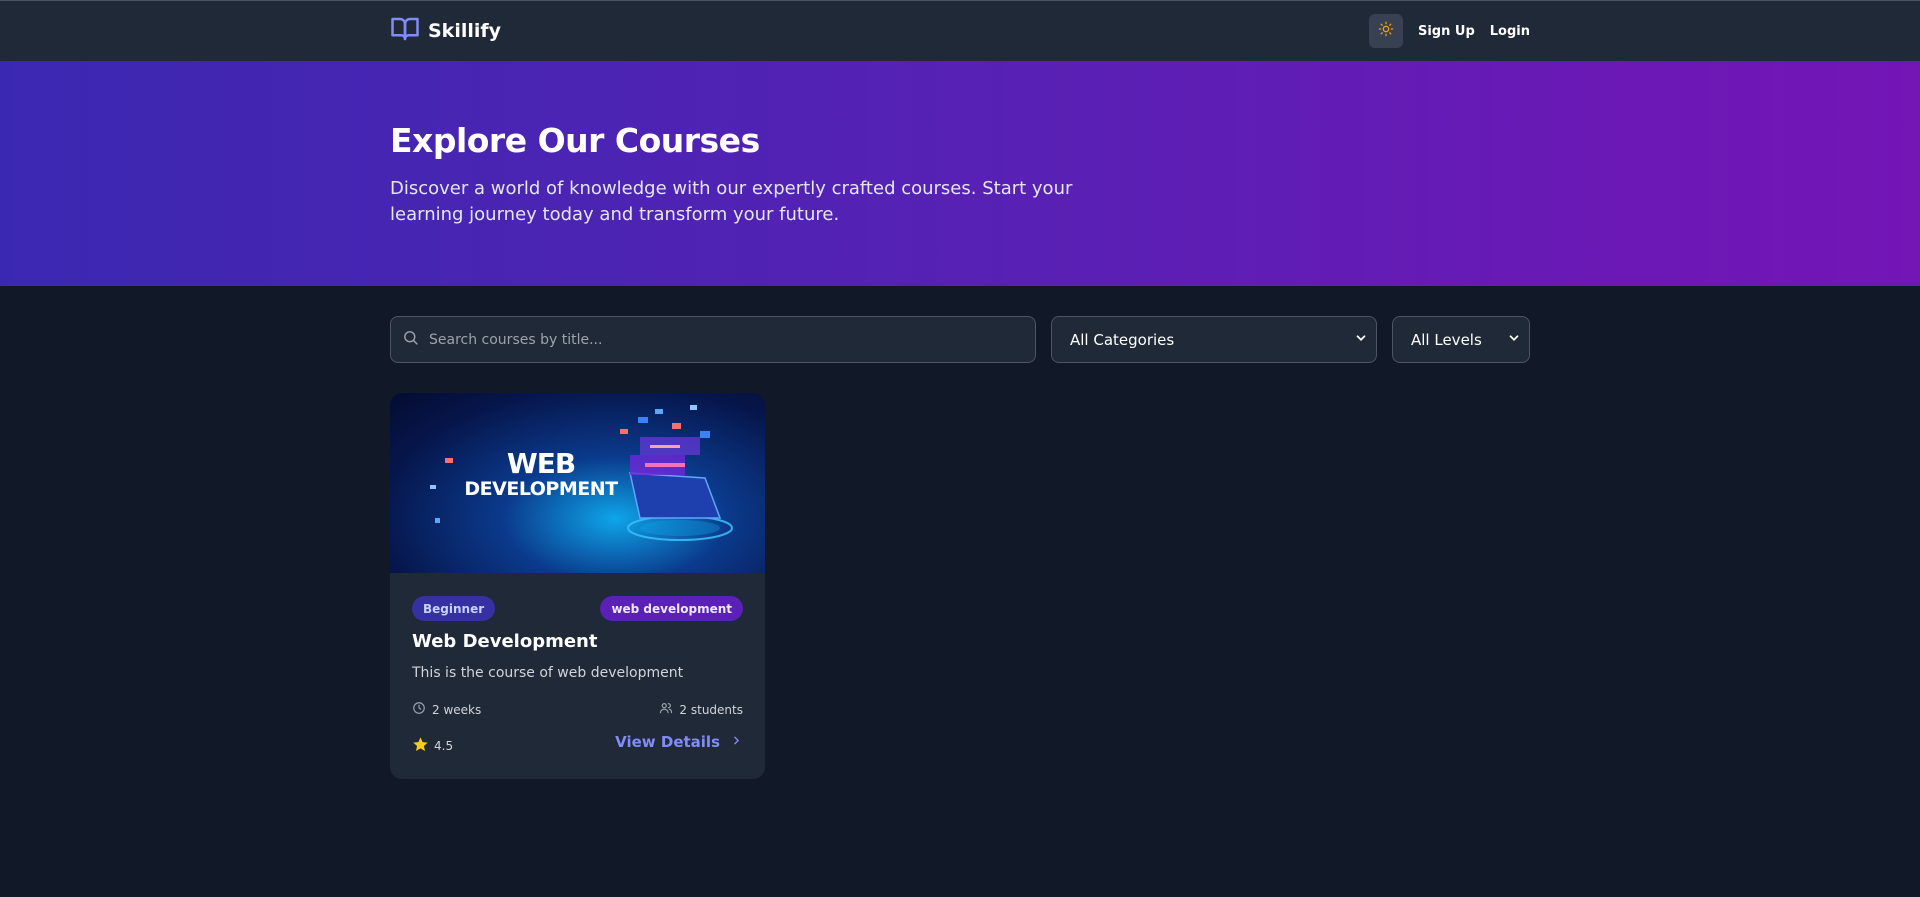 Image resolution: width=1920 pixels, height=897 pixels. I want to click on course-description: This is the course of web development, so click(548, 673).